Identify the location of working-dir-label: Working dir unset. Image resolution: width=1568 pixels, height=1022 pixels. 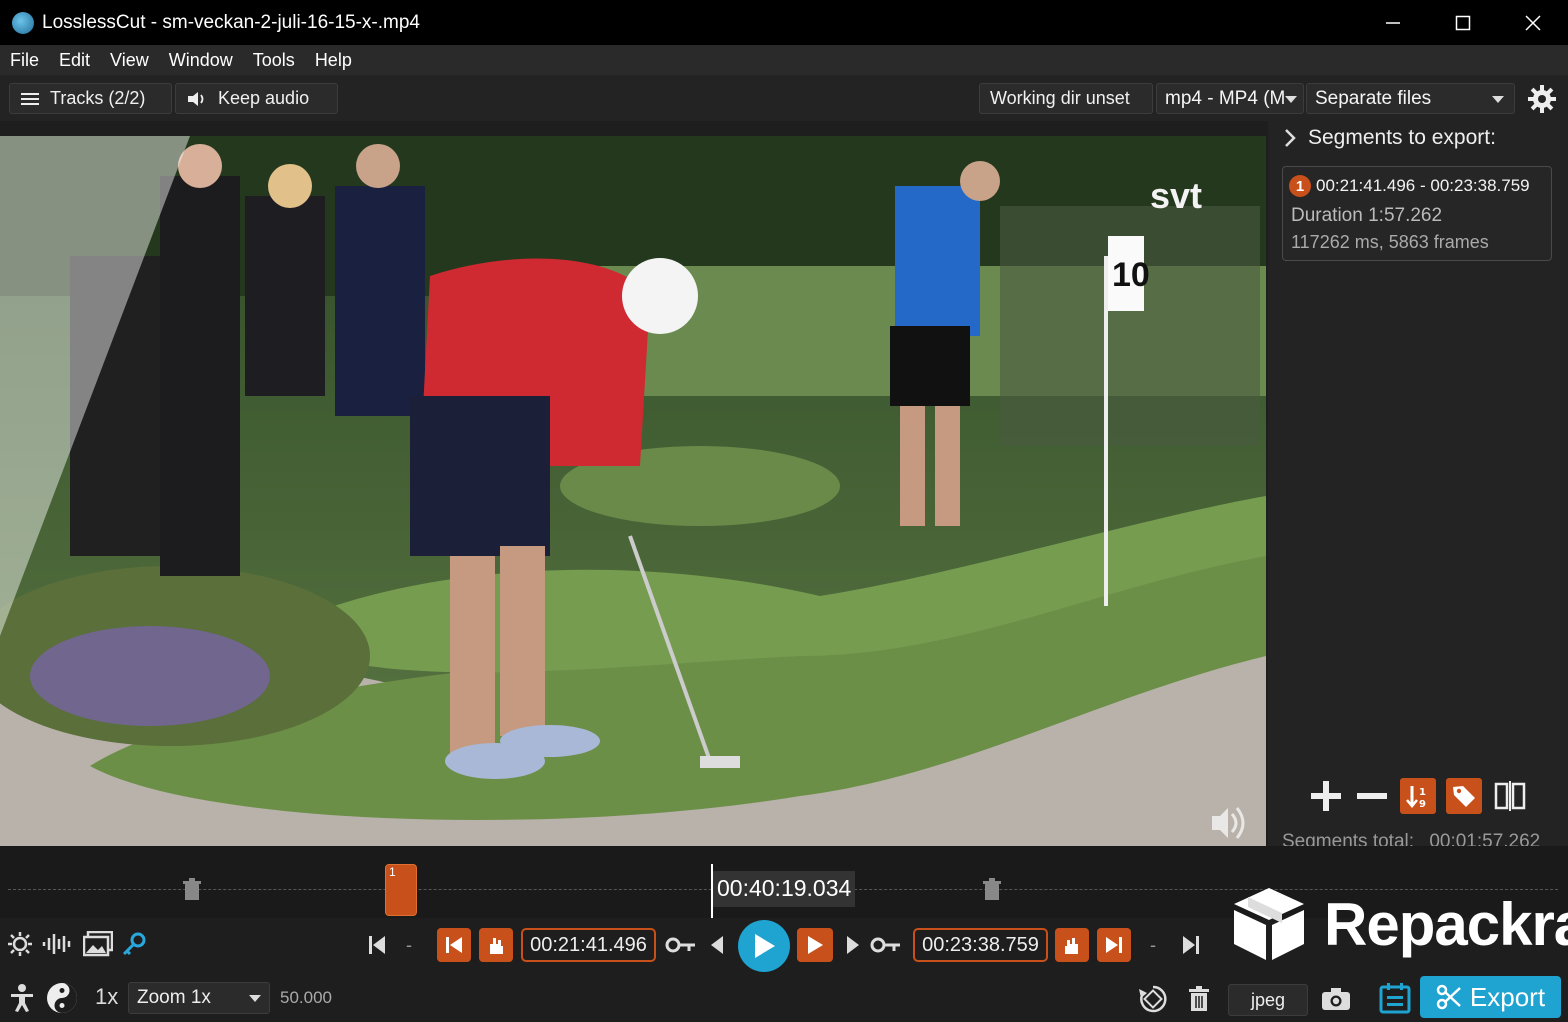
(1060, 98).